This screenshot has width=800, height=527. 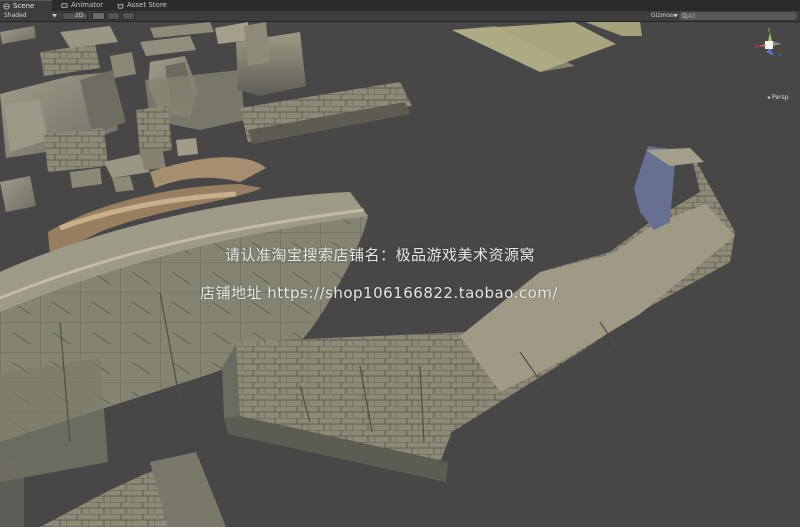 I want to click on 2d-mode-label: 2D, so click(x=79, y=15).